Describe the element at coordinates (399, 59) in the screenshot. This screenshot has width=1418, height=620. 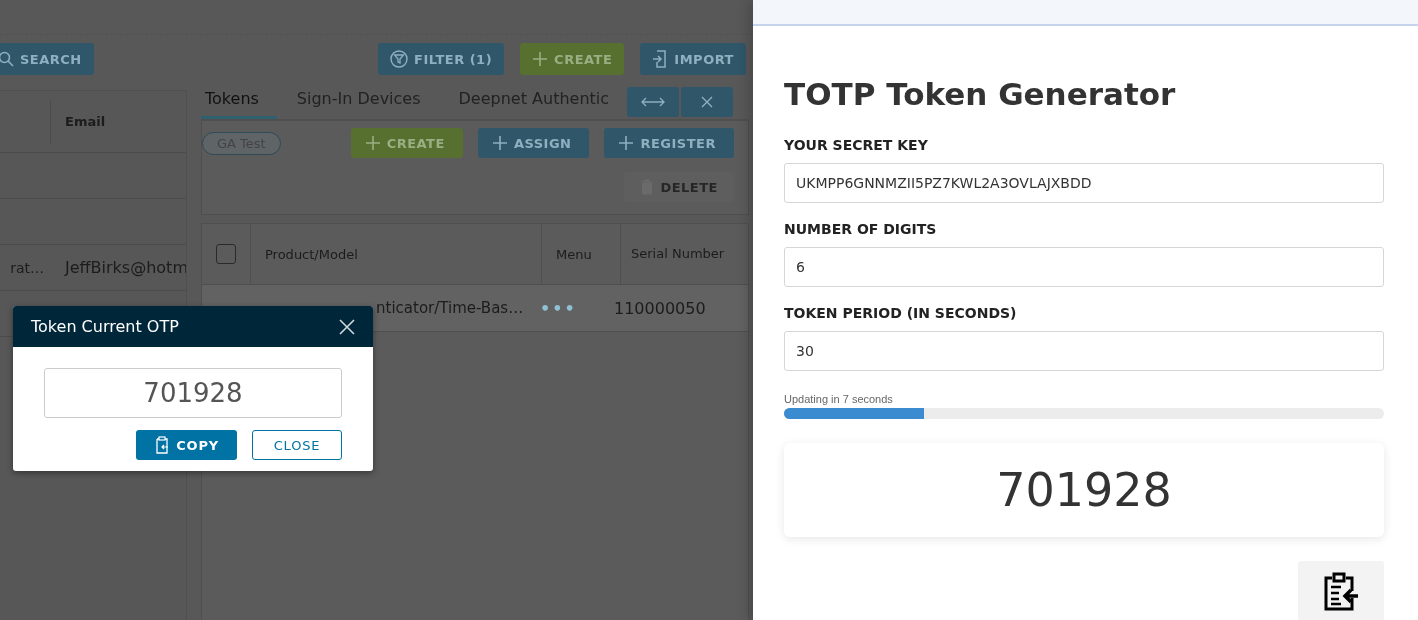
I see `filter-icon` at that location.